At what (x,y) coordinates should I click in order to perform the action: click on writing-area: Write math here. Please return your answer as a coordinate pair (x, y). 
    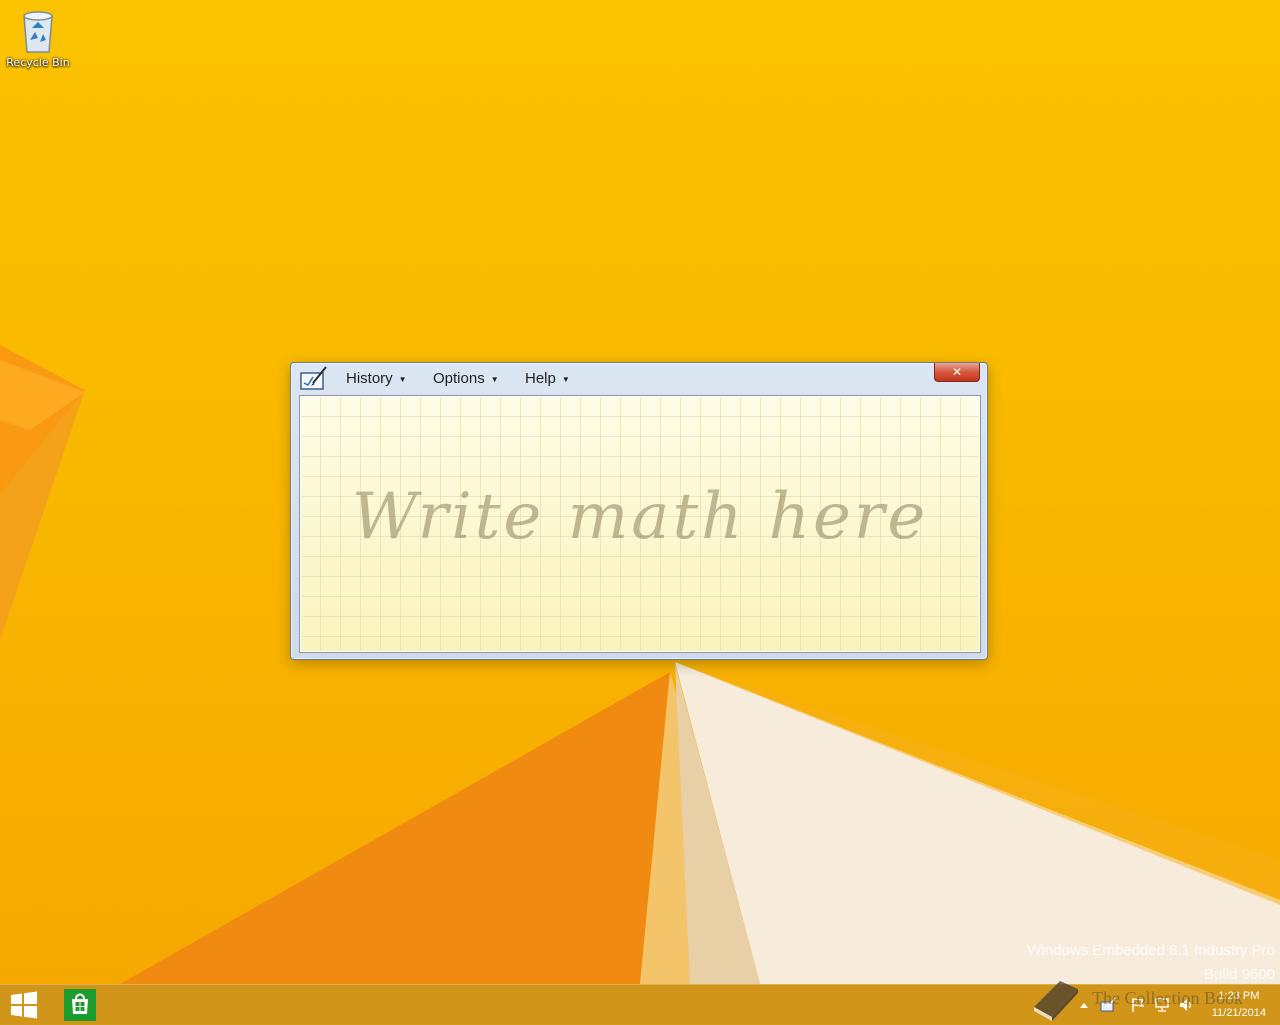
    Looking at the image, I should click on (640, 524).